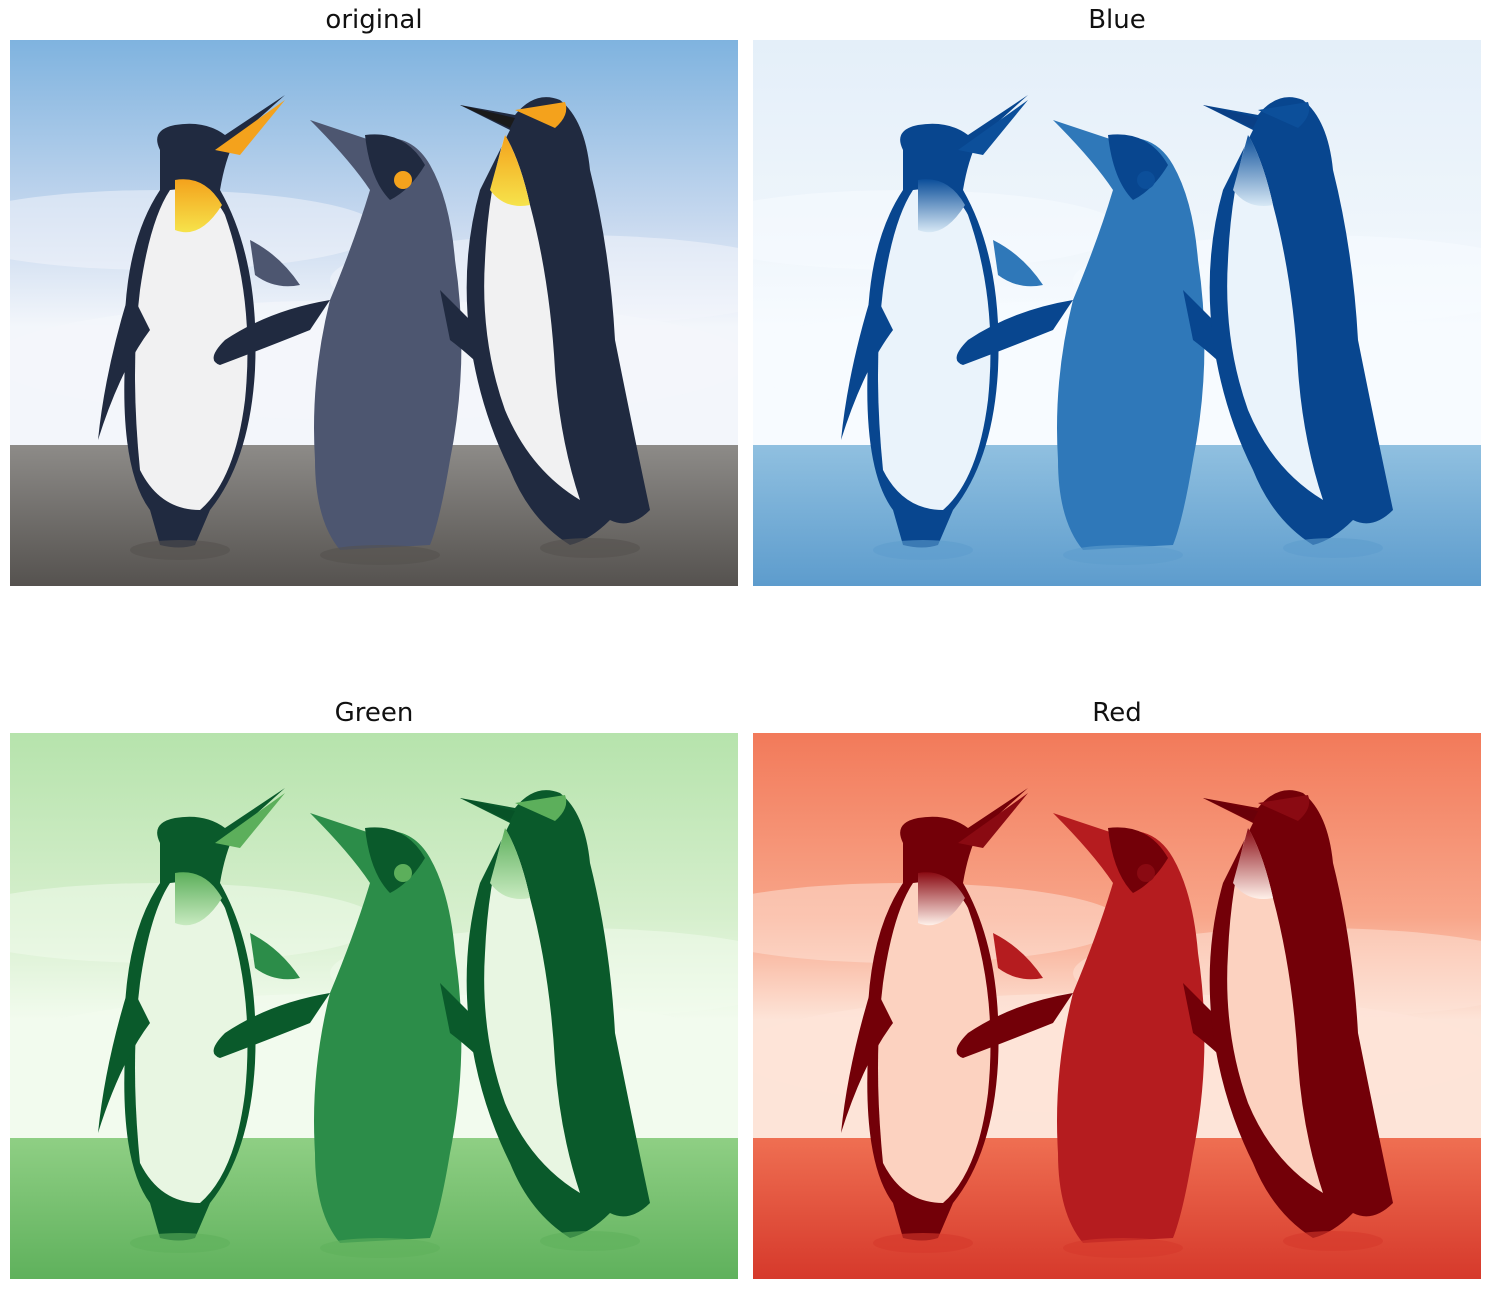 The image size is (1489, 1289). What do you see at coordinates (1117, 20) in the screenshot?
I see `panel-title: Blue` at bounding box center [1117, 20].